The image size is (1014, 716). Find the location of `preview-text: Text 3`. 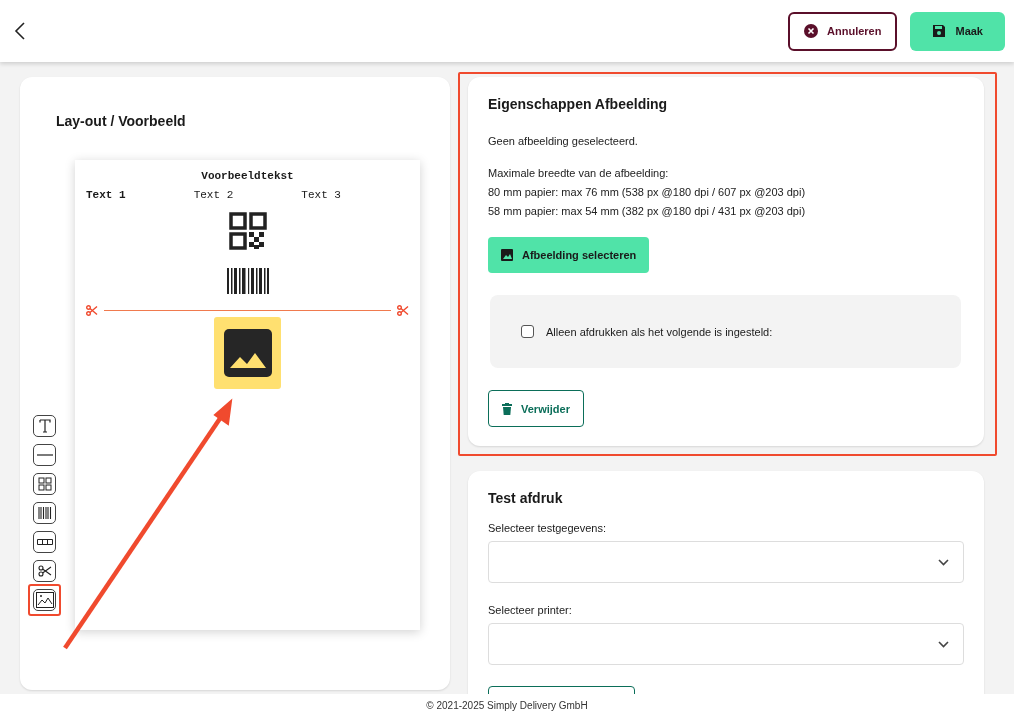

preview-text: Text 3 is located at coordinates (321, 195).